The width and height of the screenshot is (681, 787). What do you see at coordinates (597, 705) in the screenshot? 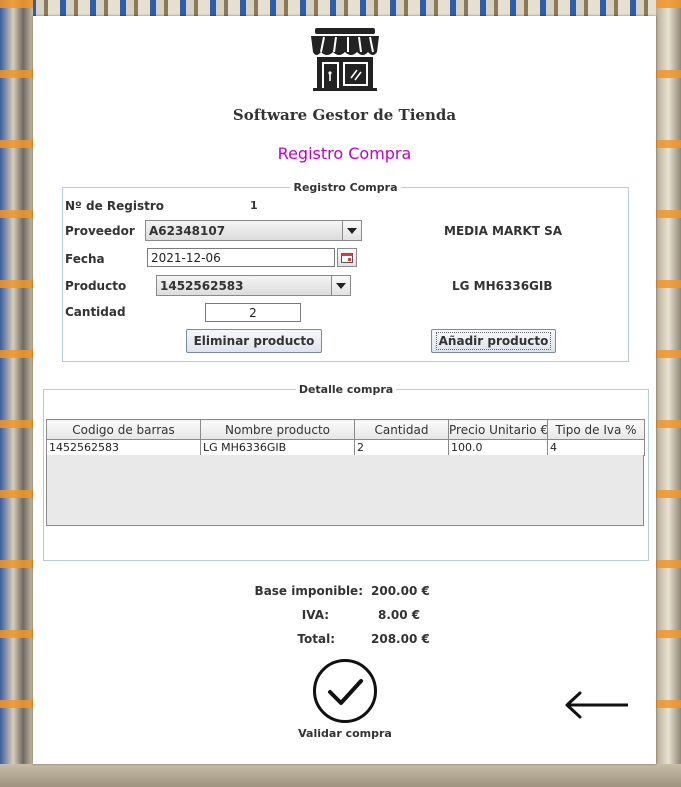
I see `arrow-left-icon` at bounding box center [597, 705].